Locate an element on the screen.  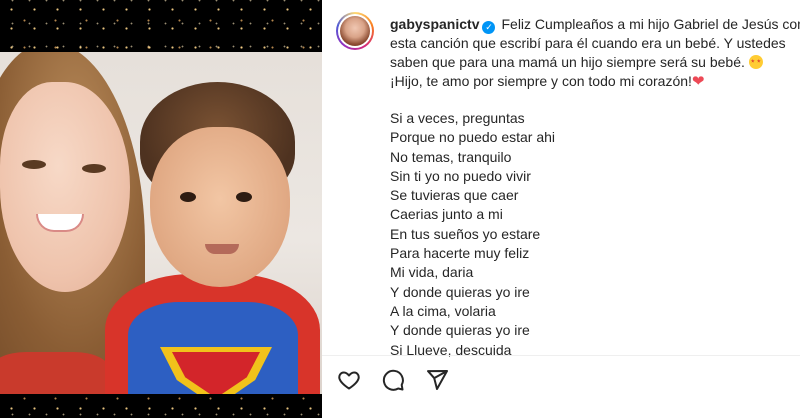
comment-button is located at coordinates (393, 380).